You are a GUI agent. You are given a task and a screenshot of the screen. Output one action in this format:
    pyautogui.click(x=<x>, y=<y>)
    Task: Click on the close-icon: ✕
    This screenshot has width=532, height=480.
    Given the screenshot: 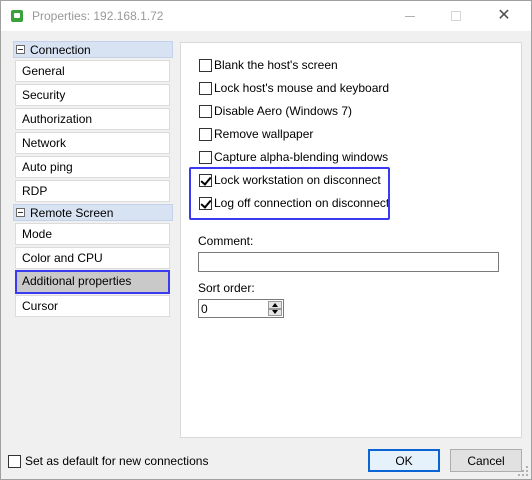 What is the action you would take?
    pyautogui.click(x=504, y=15)
    